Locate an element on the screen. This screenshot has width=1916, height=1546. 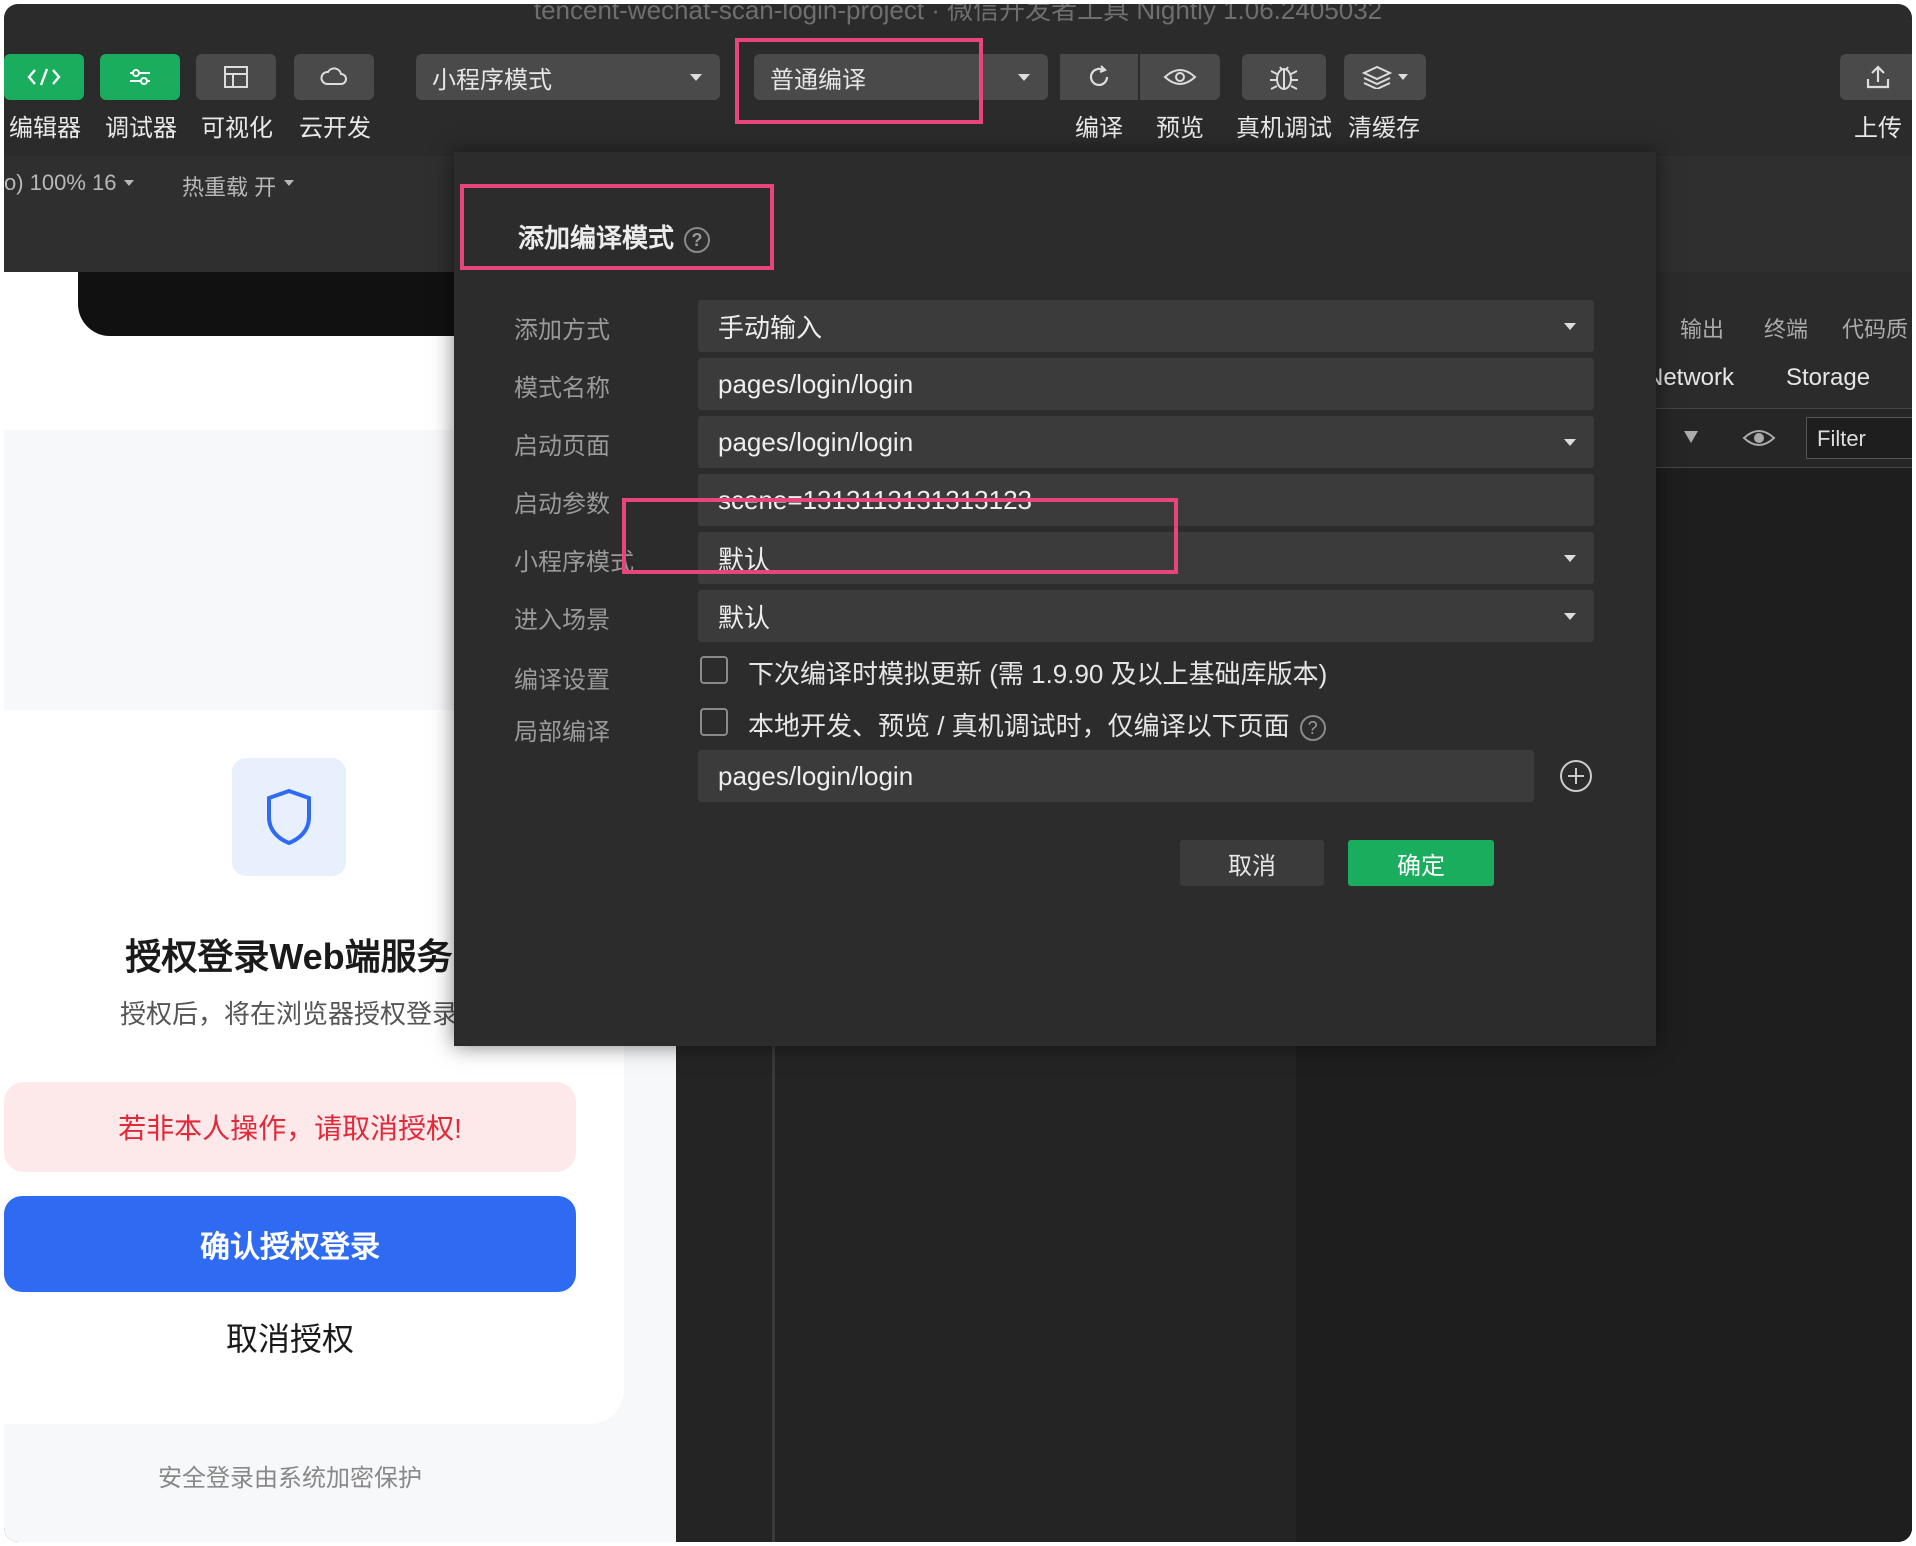
partial-page-input: pages/login/login is located at coordinates (1116, 776).